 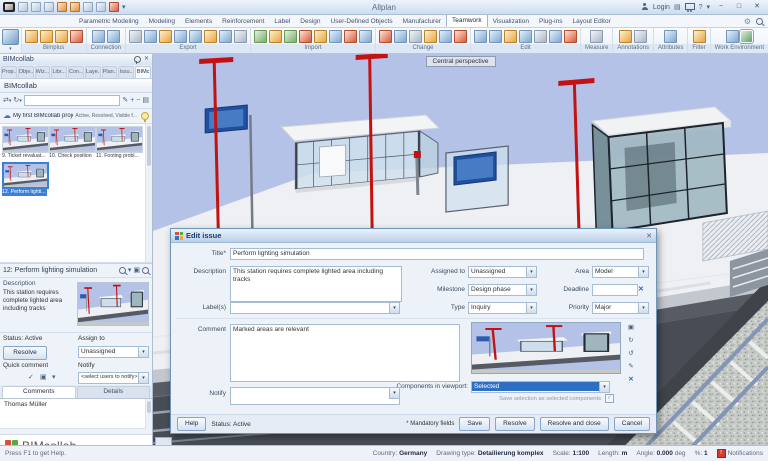 I want to click on viewpoint-preview, so click(x=546, y=348).